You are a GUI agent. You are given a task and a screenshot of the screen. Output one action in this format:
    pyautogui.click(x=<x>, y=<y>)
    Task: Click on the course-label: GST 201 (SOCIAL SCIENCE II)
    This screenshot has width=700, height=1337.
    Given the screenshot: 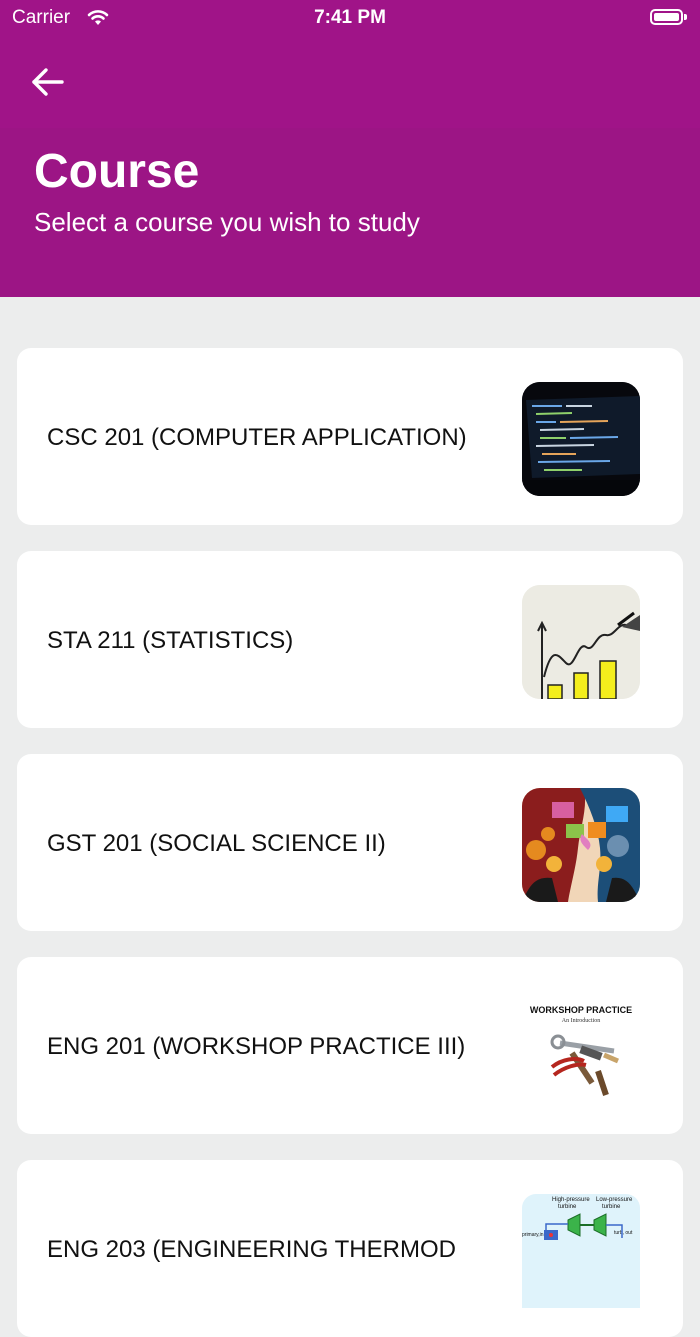 What is the action you would take?
    pyautogui.click(x=216, y=843)
    